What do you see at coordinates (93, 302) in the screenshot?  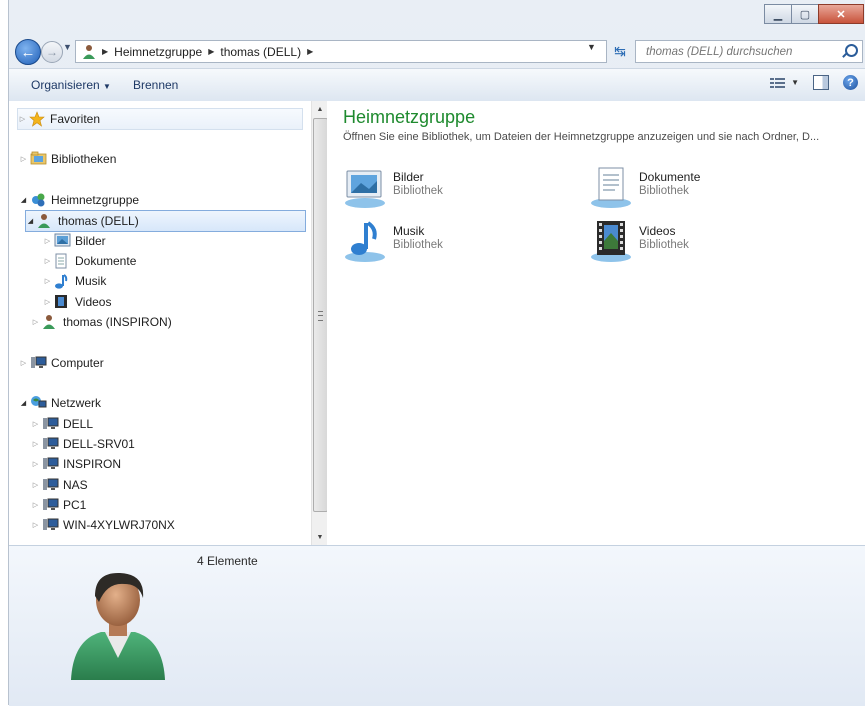 I see `videos-label: Videos` at bounding box center [93, 302].